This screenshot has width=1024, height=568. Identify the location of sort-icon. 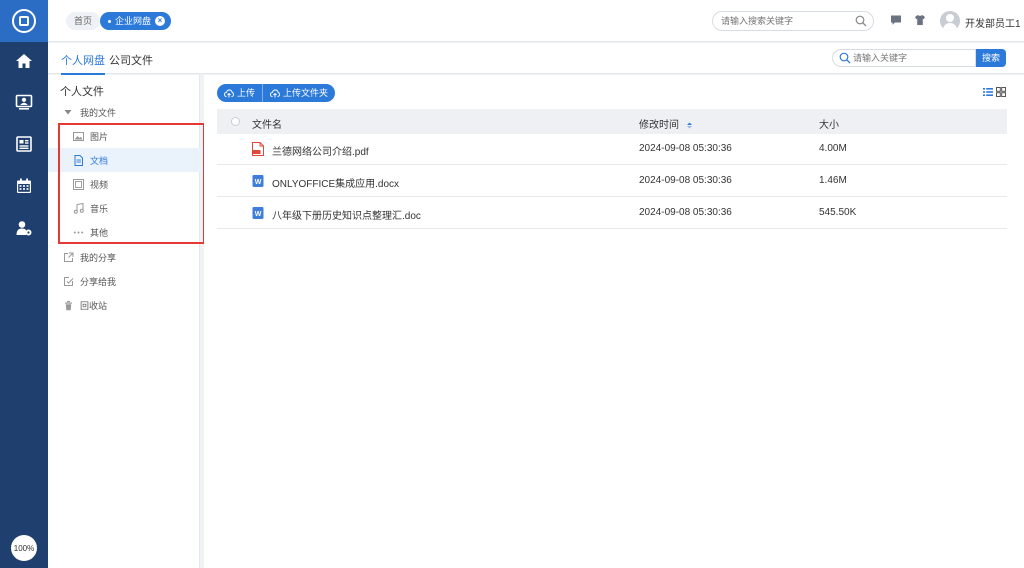
(689, 125).